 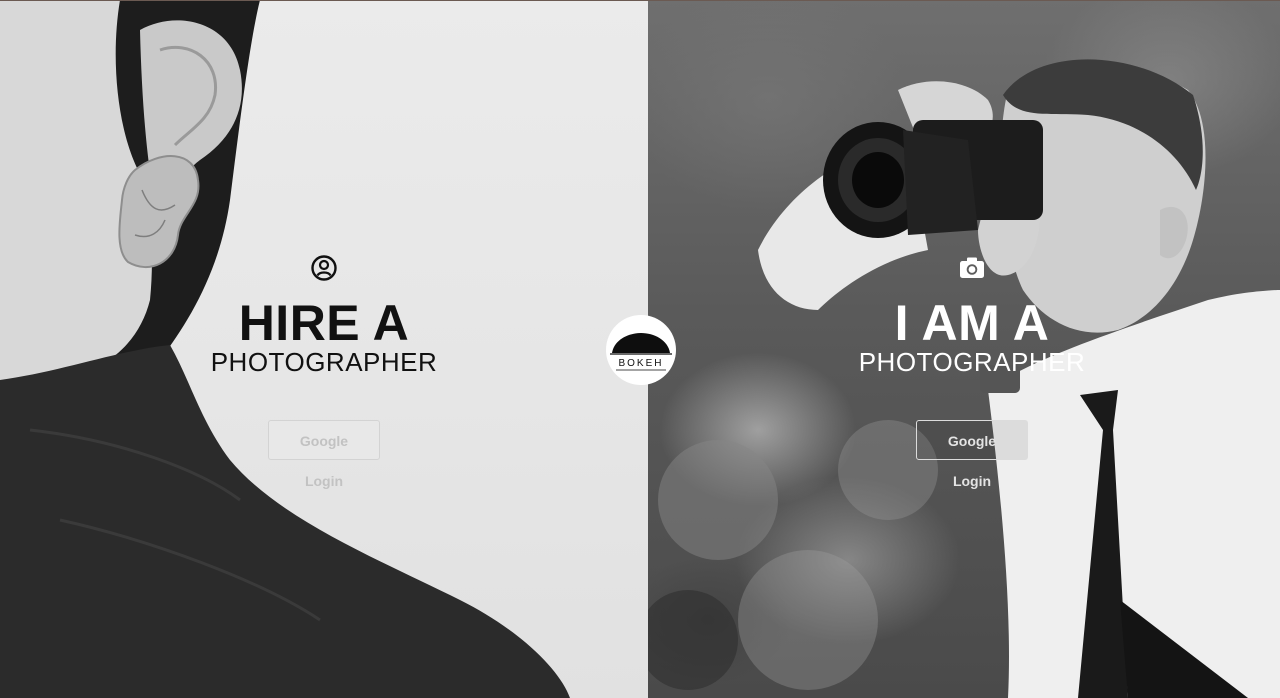 I want to click on bokeh-logo-mark, so click(x=641, y=352).